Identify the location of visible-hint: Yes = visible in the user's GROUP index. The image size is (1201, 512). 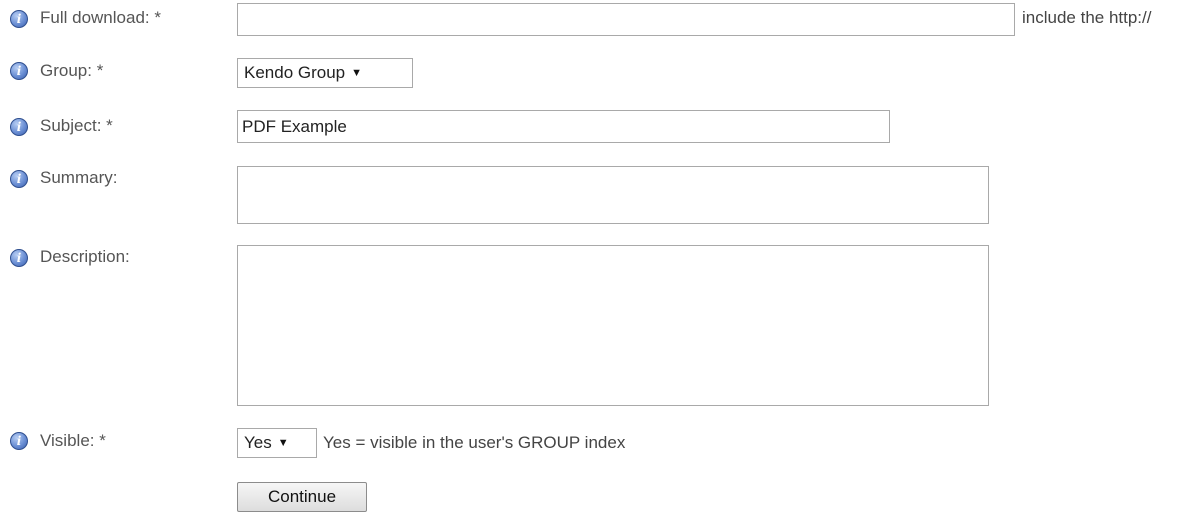
(474, 442).